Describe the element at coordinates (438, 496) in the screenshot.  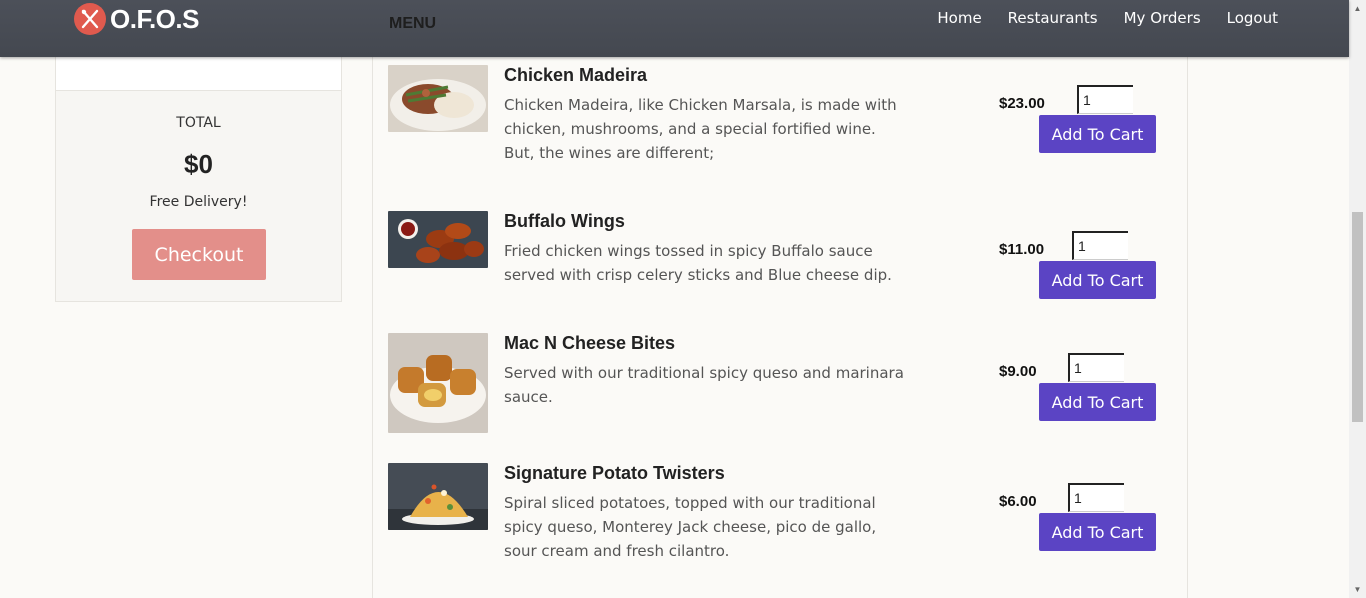
I see `signature-potato-twisters-image` at that location.